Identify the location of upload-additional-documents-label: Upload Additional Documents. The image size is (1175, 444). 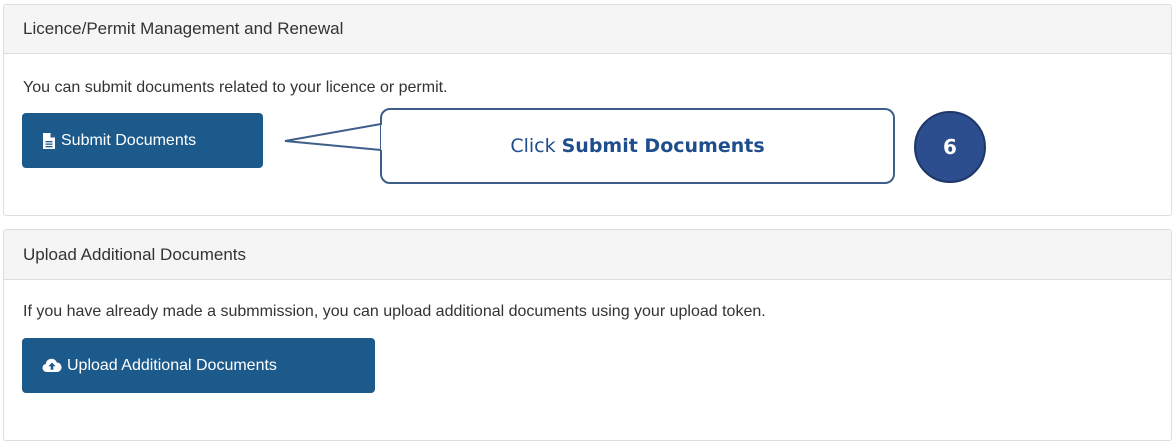
(172, 365).